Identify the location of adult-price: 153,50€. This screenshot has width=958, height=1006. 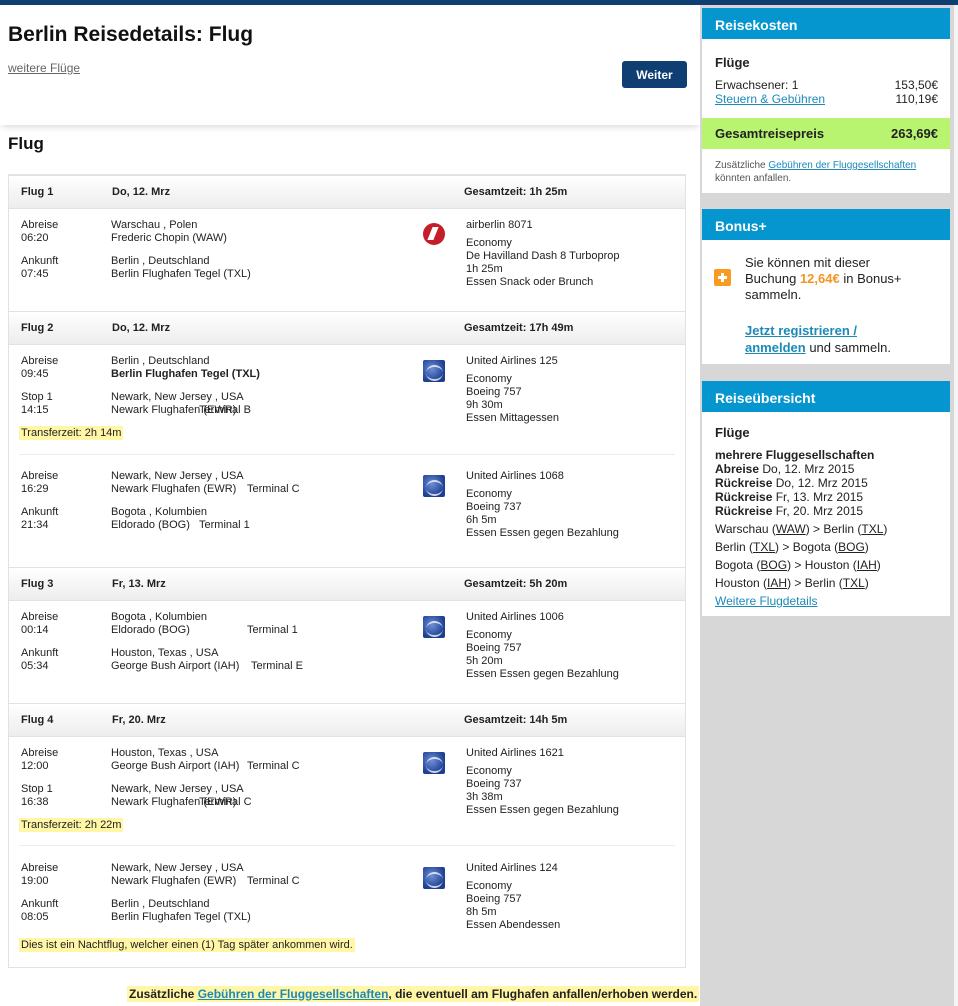
(916, 85).